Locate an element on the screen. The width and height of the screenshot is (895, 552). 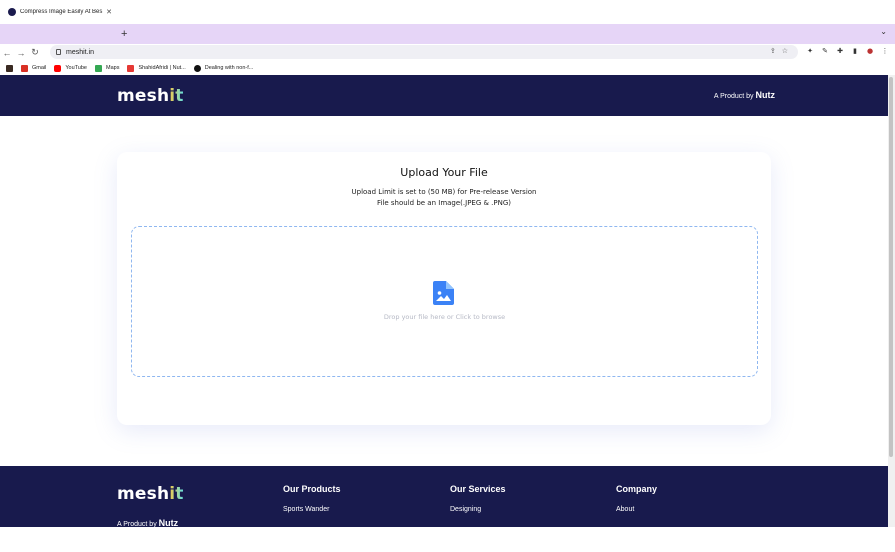
meshit-logo: meshit is located at coordinates (150, 96).